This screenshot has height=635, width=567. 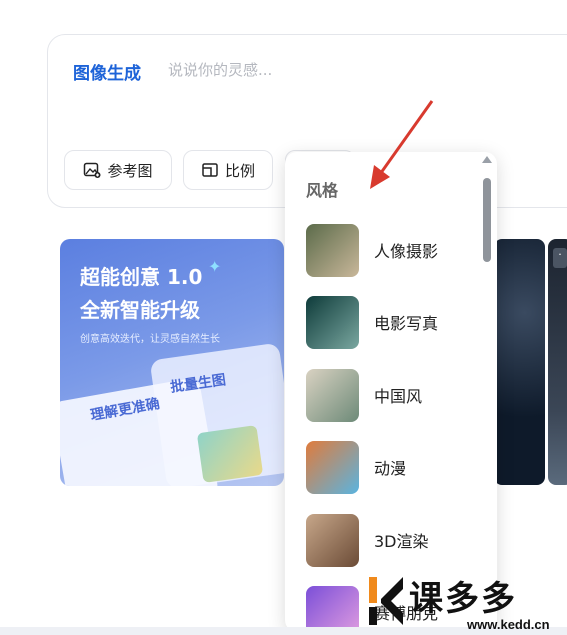 I want to click on style-option: 人像摄影, so click(x=391, y=250).